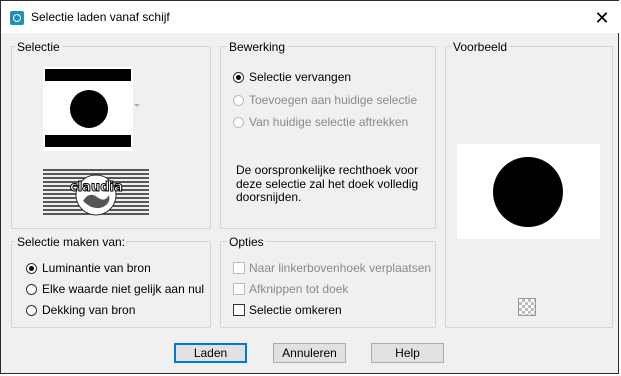 The width and height of the screenshot is (621, 376). What do you see at coordinates (100, 17) in the screenshot?
I see `window-title: Selectie laden vanaf schijf` at bounding box center [100, 17].